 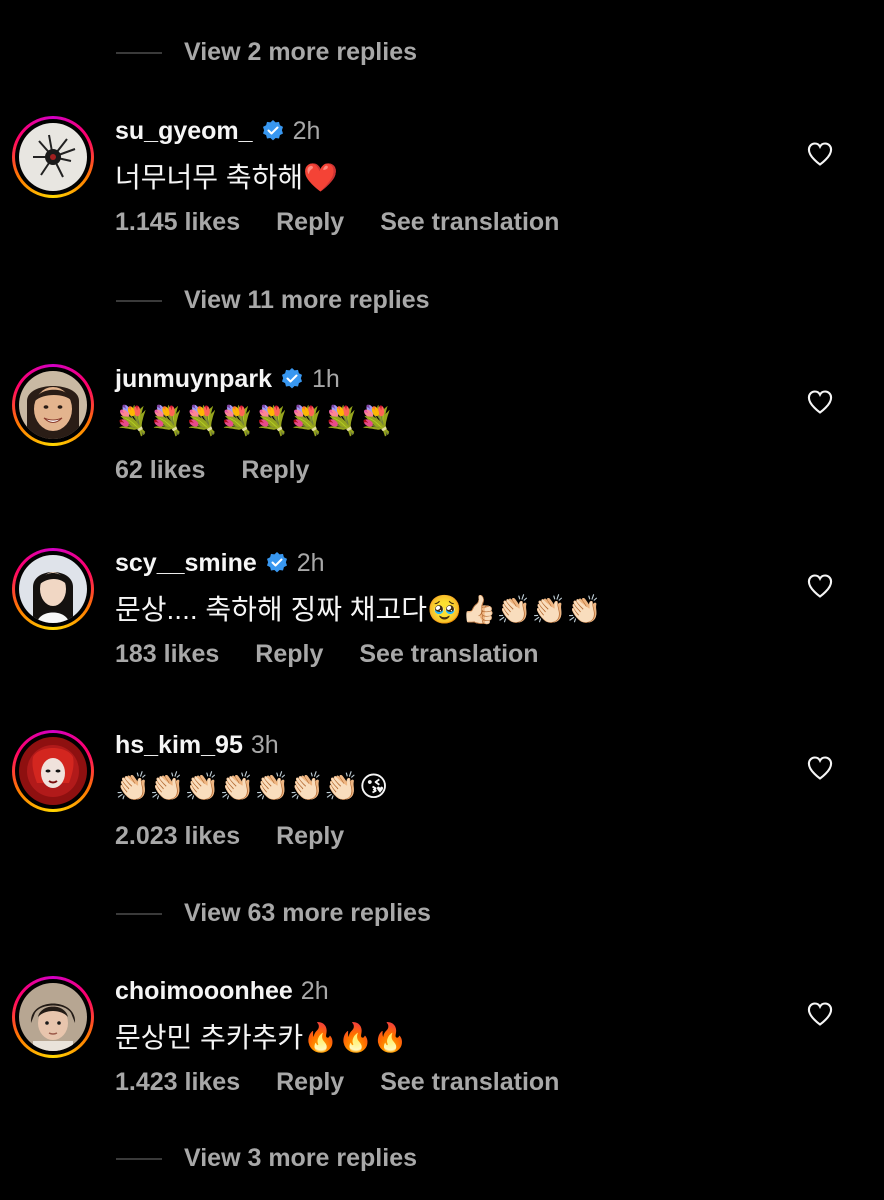 I want to click on comment-actions: 1.145 likes Reply See translation, so click(x=337, y=222).